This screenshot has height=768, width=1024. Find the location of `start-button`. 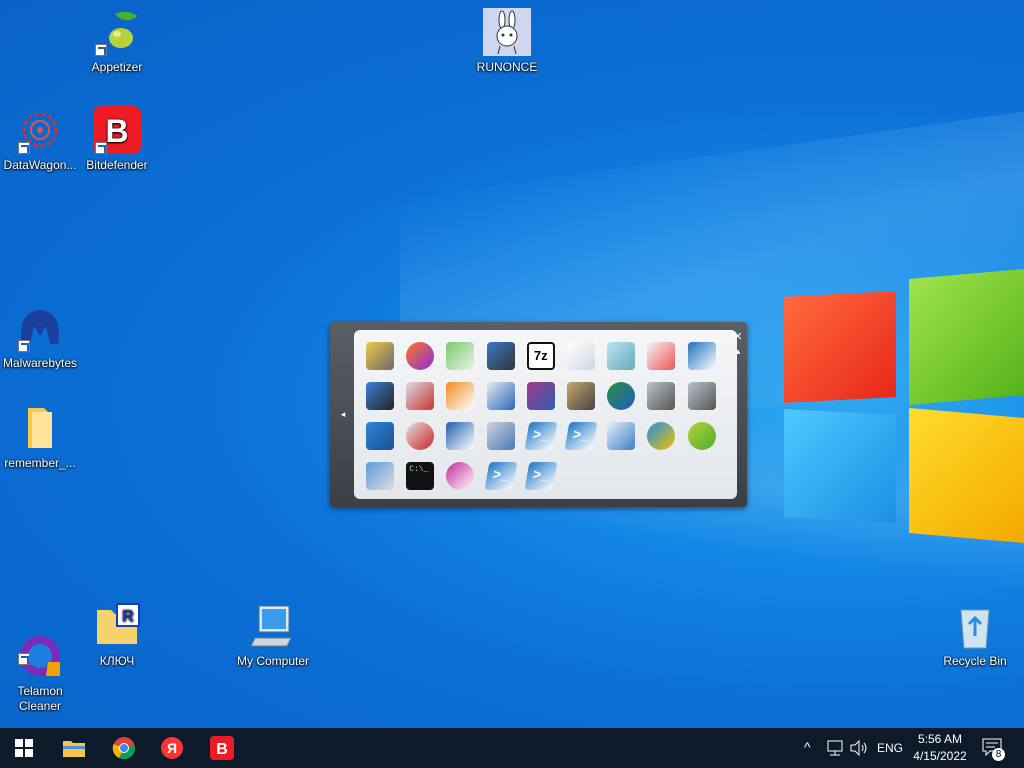

start-button is located at coordinates (24, 748).